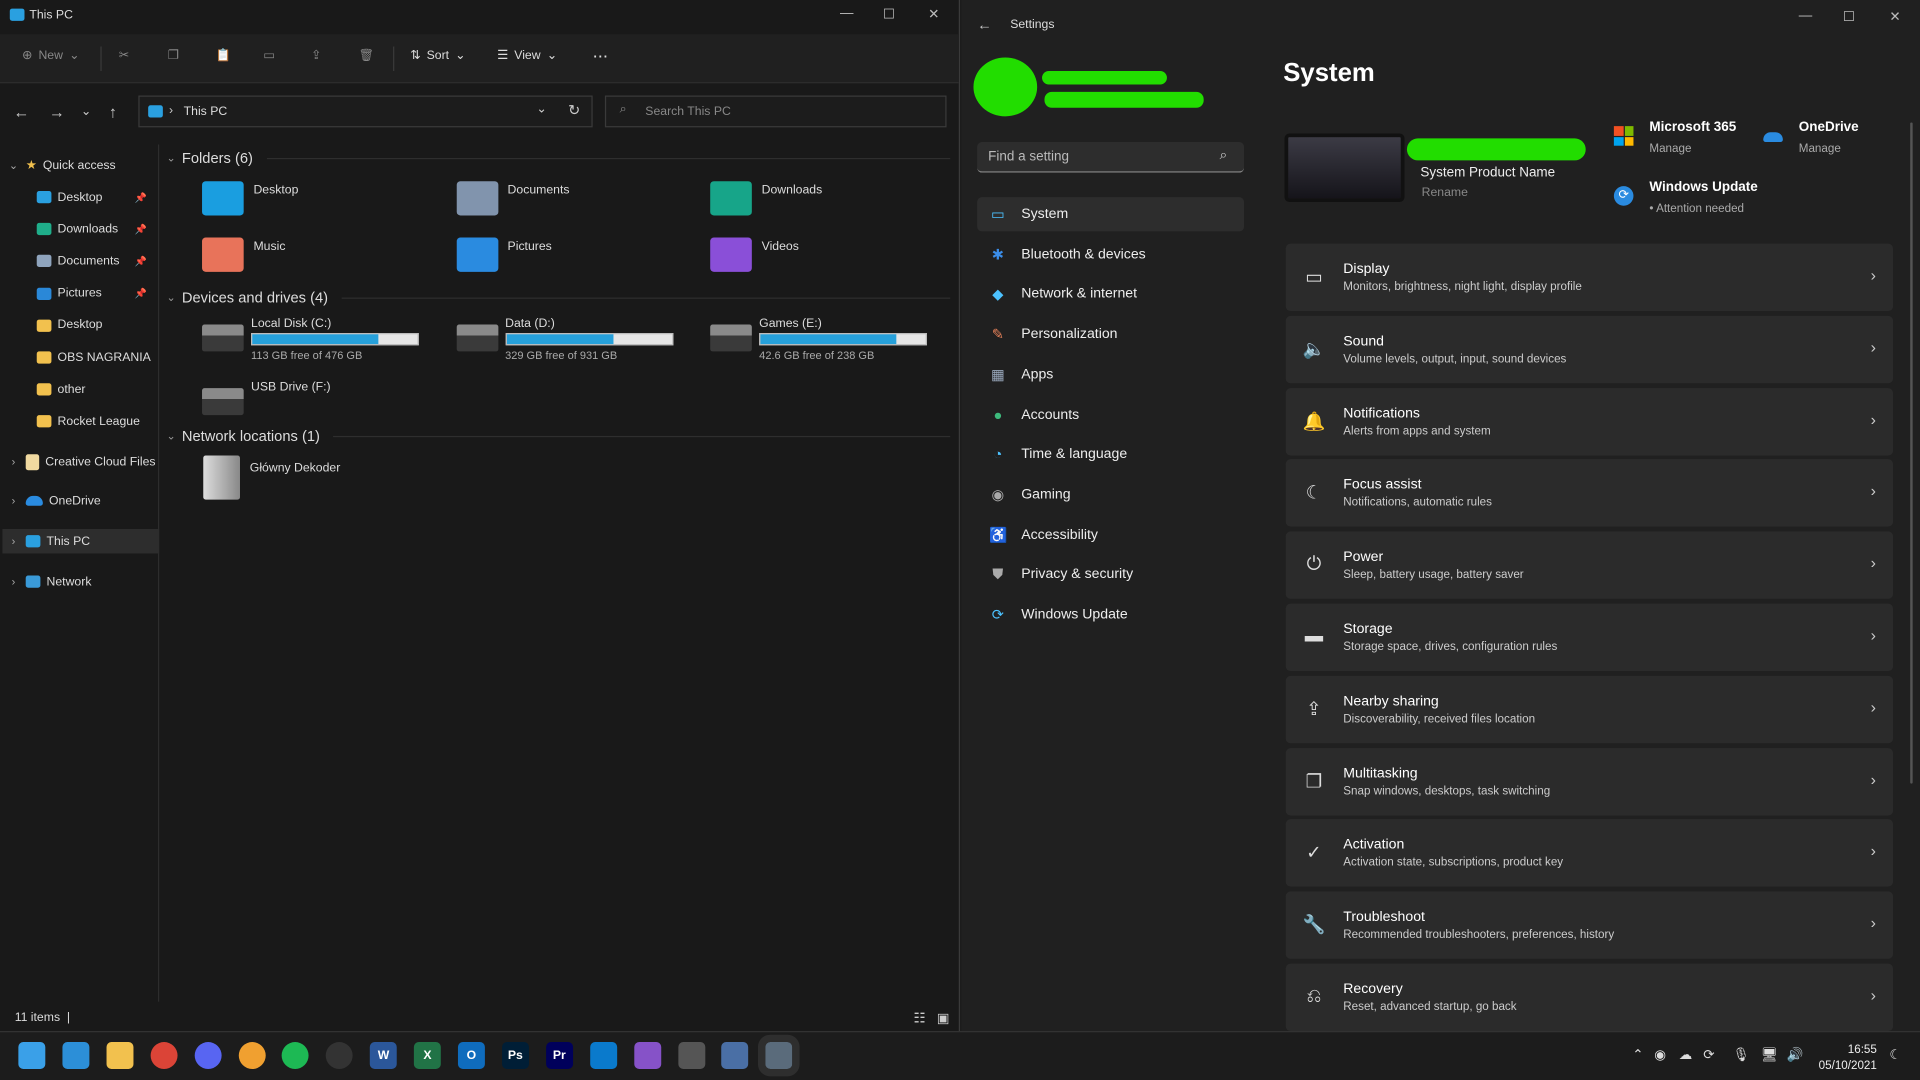 The width and height of the screenshot is (1920, 1080). What do you see at coordinates (85, 461) in the screenshot?
I see `nav-creative-cloud: › Creative Cloud Files` at bounding box center [85, 461].